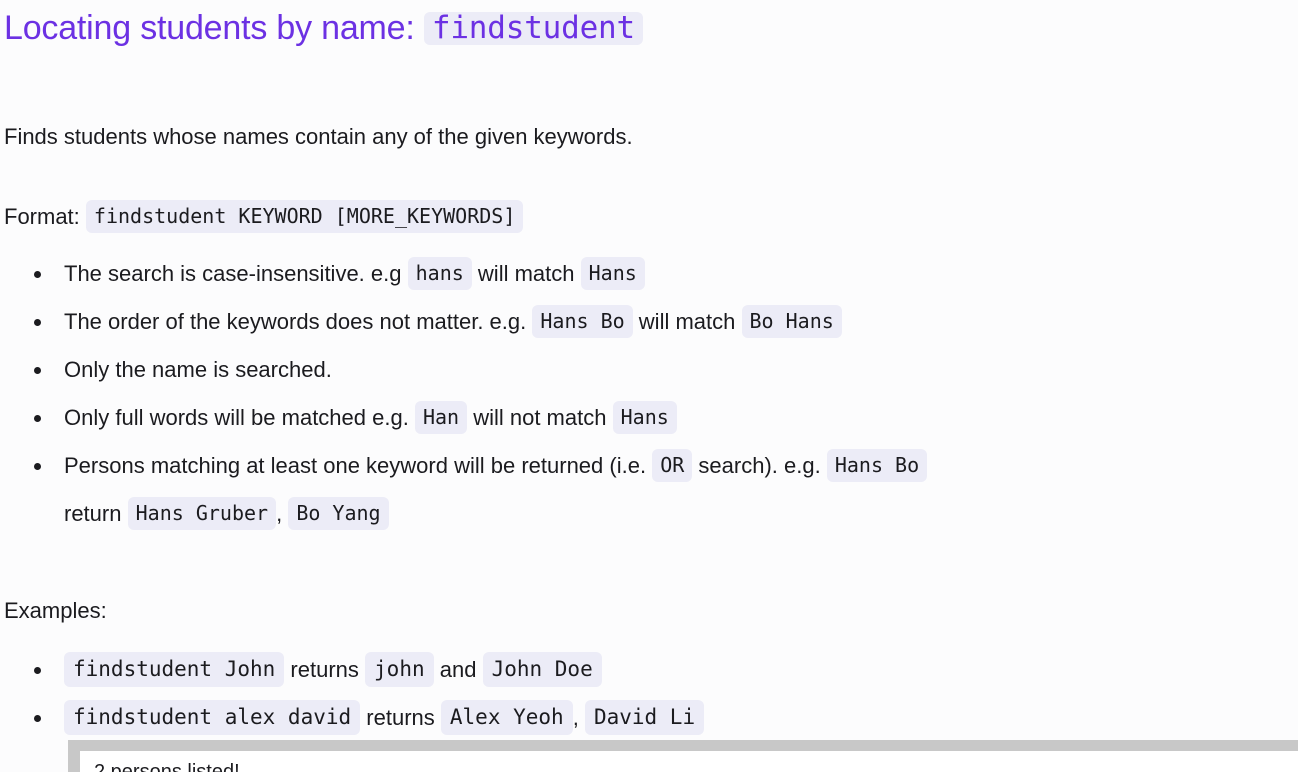 The width and height of the screenshot is (1298, 772). What do you see at coordinates (198, 369) in the screenshot?
I see `text-fragment: Only the name is searched.` at bounding box center [198, 369].